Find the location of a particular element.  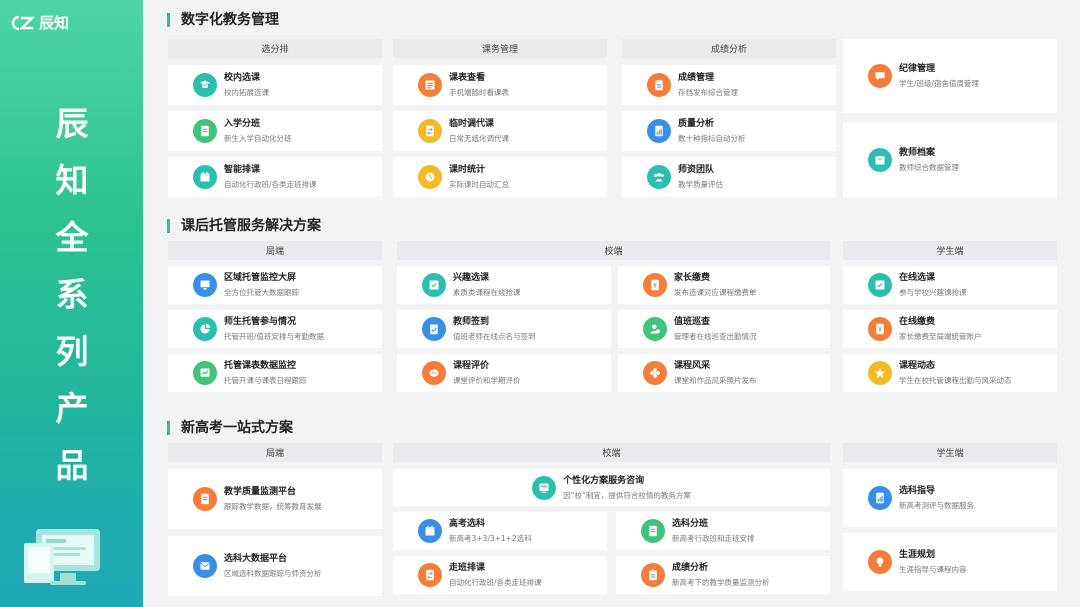

feature-text: 选科大数据平台 区域选科数据跟踪与师资分析 is located at coordinates (273, 566).